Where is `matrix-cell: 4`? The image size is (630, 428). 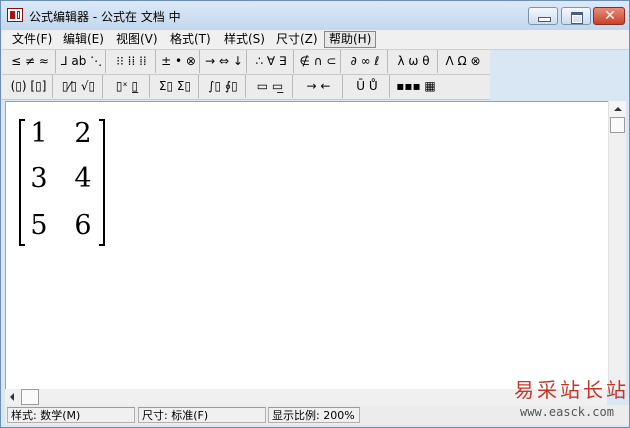
matrix-cell: 4 is located at coordinates (83, 179).